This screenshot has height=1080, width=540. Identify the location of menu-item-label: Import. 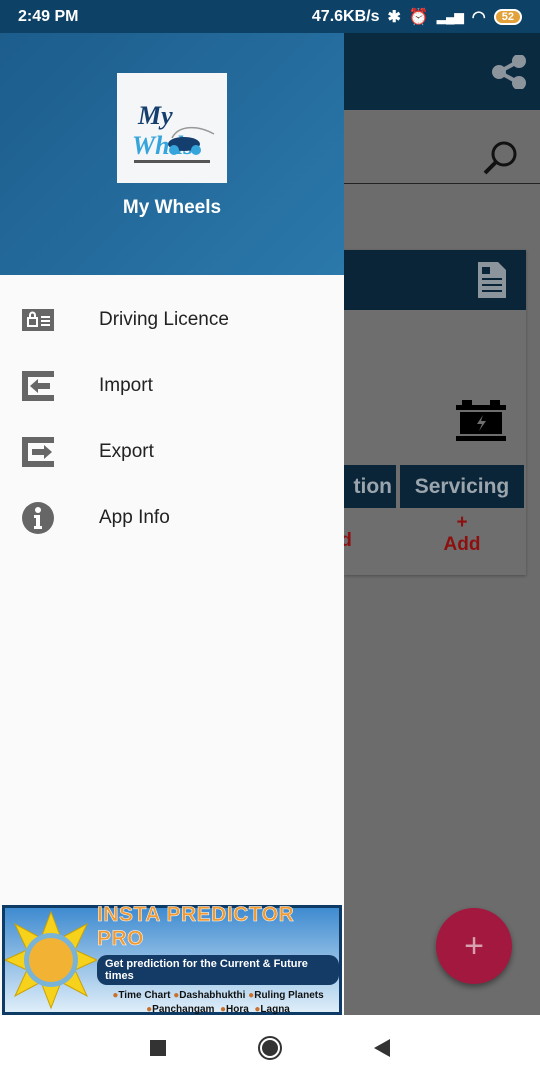
(126, 385).